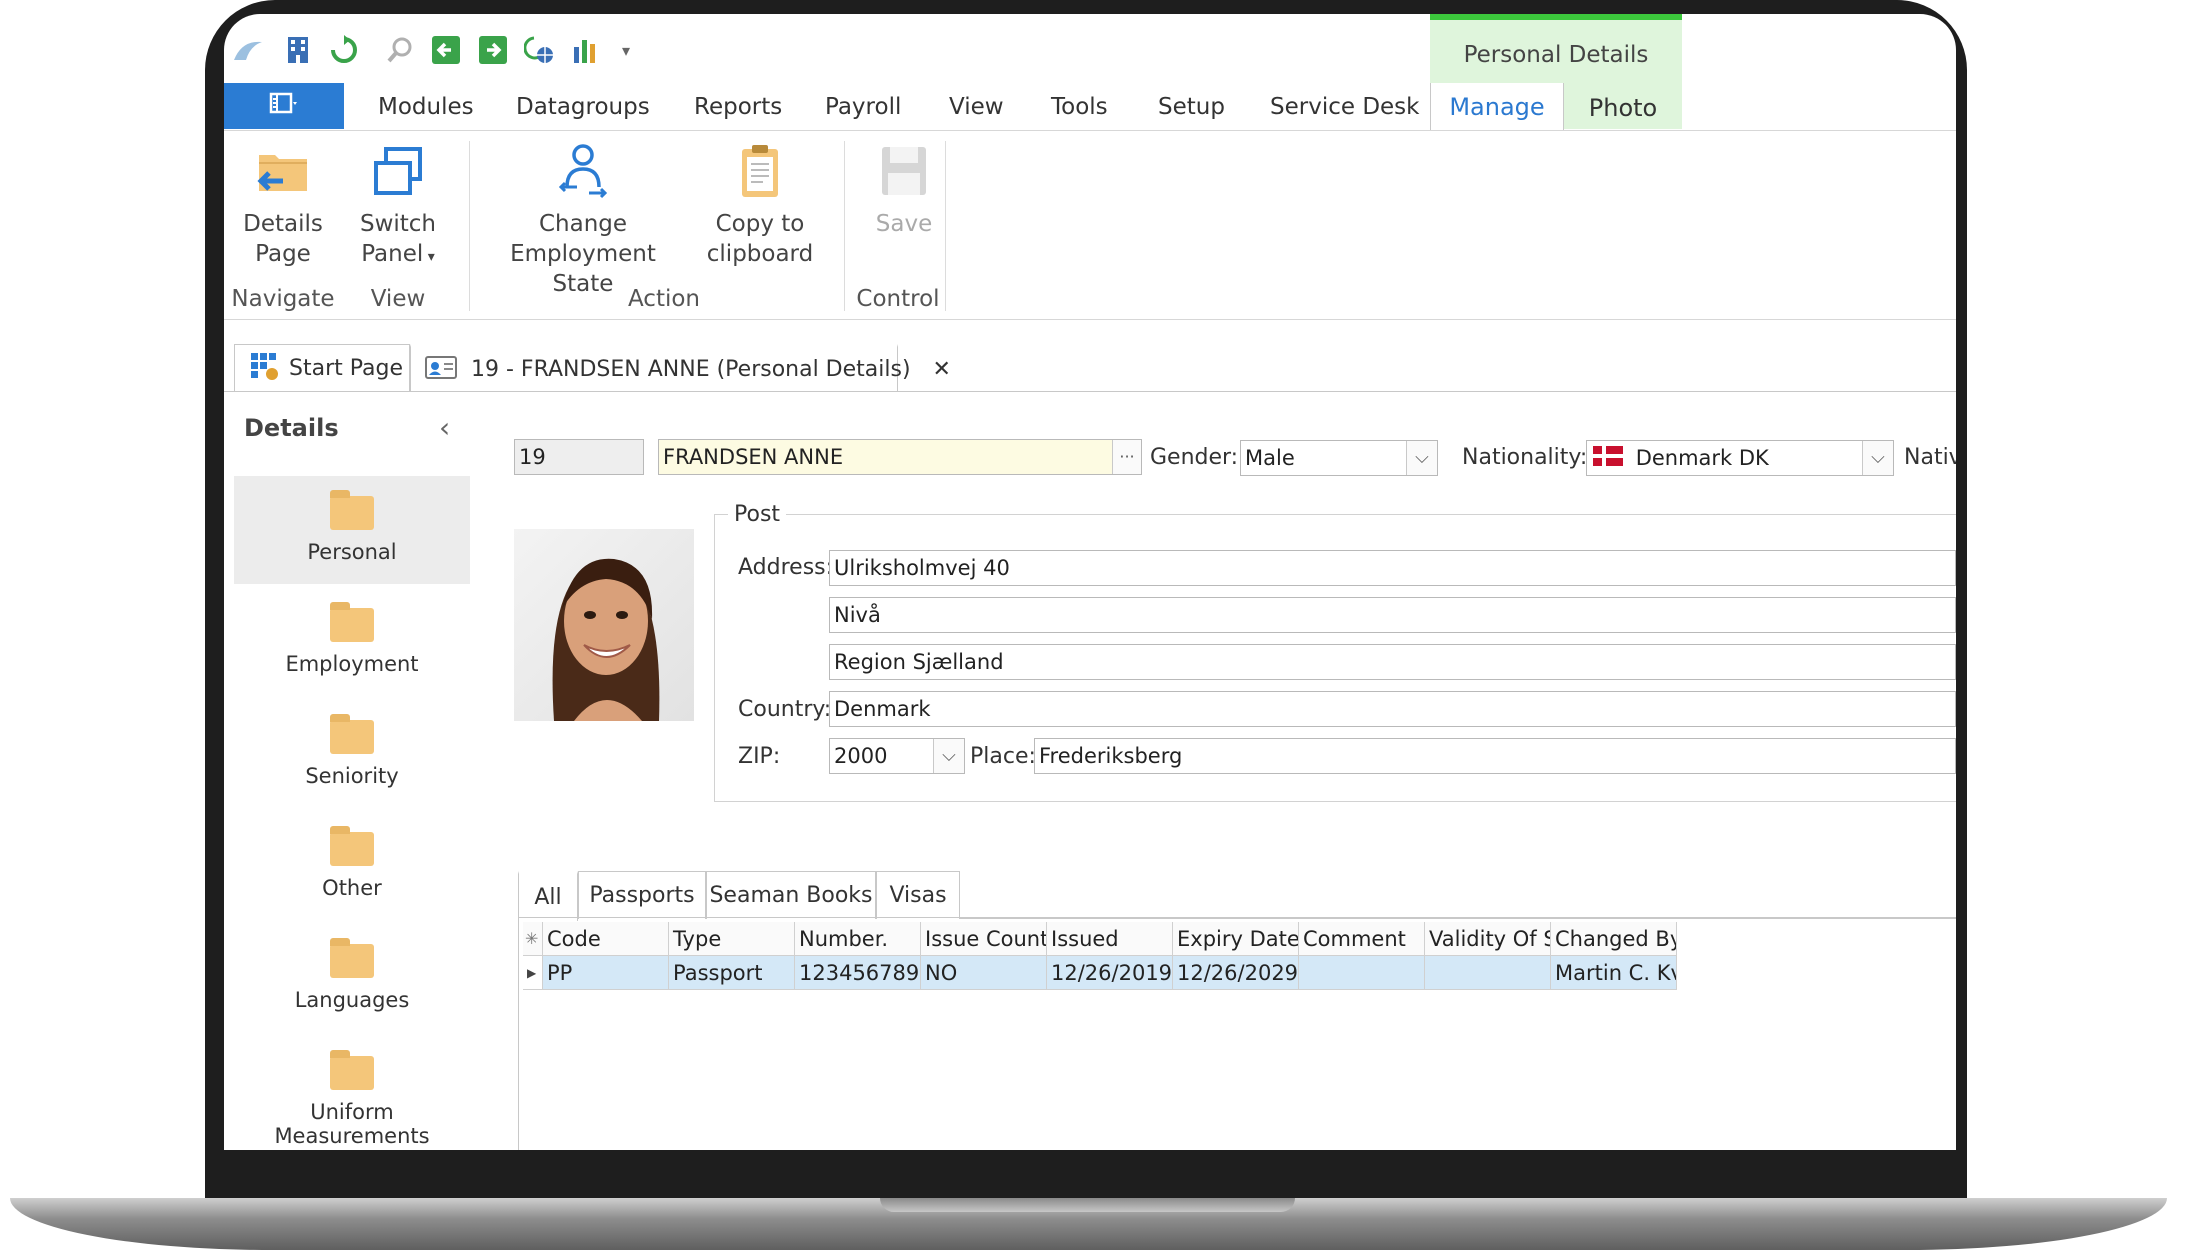  I want to click on switch-panel-label-2: Panel ▾, so click(398, 254).